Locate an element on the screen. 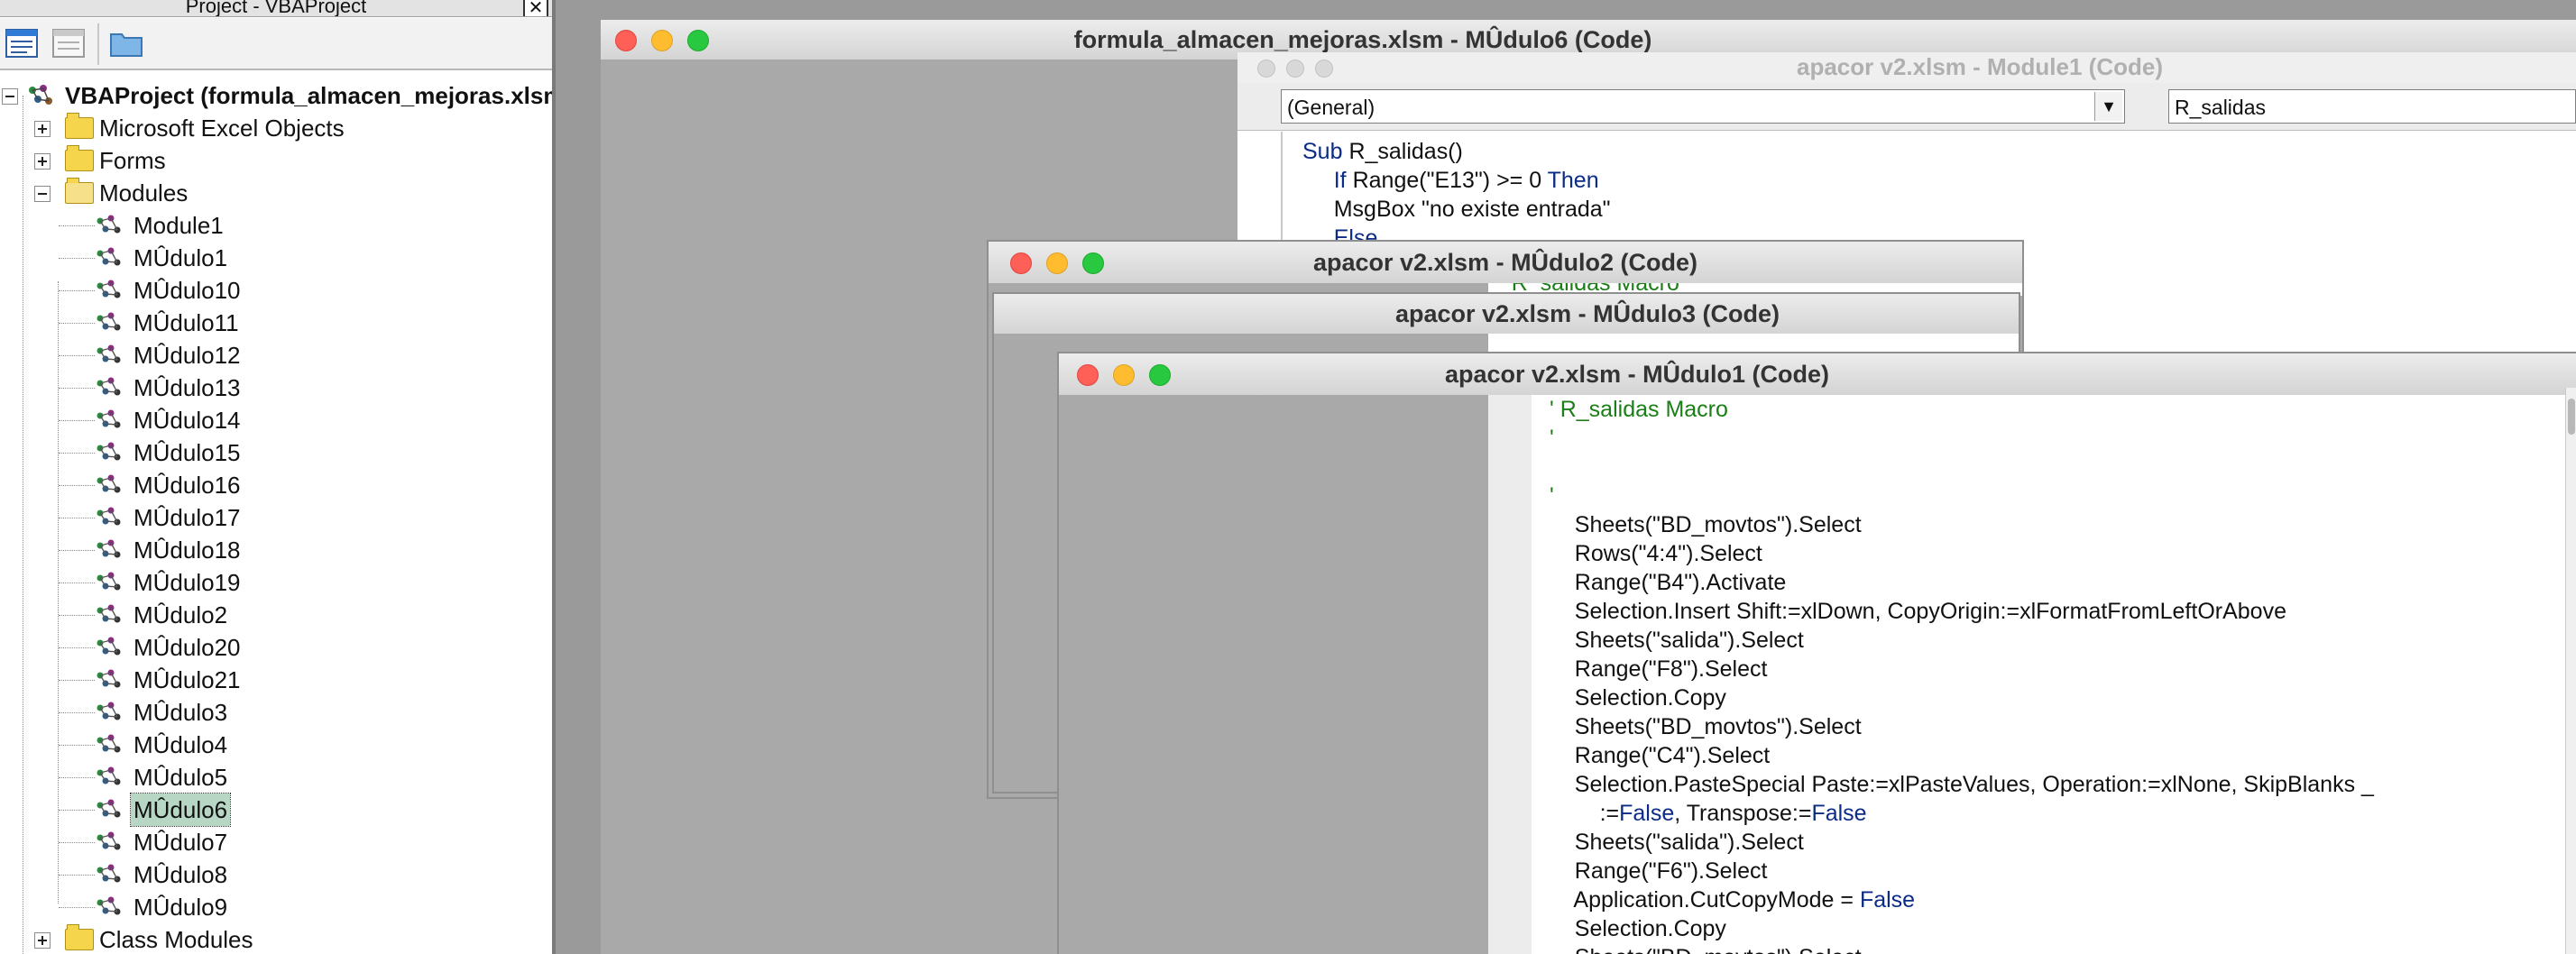 This screenshot has height=954, width=2576. tree-module-item: MÛdulo18 is located at coordinates (276, 550).